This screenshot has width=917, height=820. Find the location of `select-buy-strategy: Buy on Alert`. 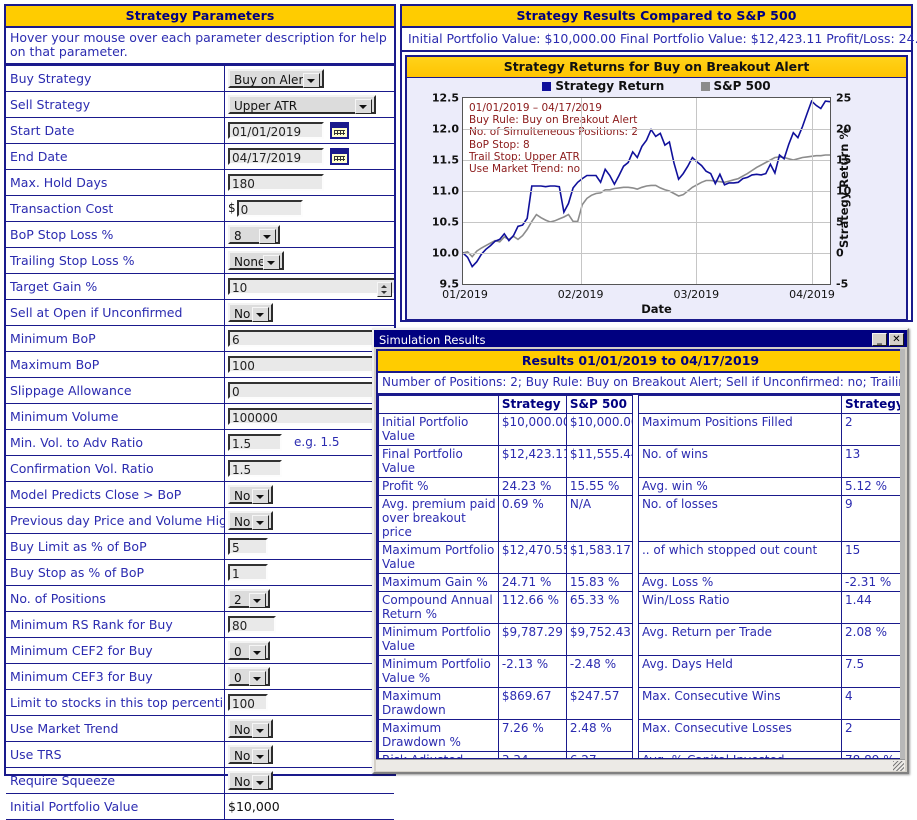

select-buy-strategy: Buy on Alert is located at coordinates (276, 78).